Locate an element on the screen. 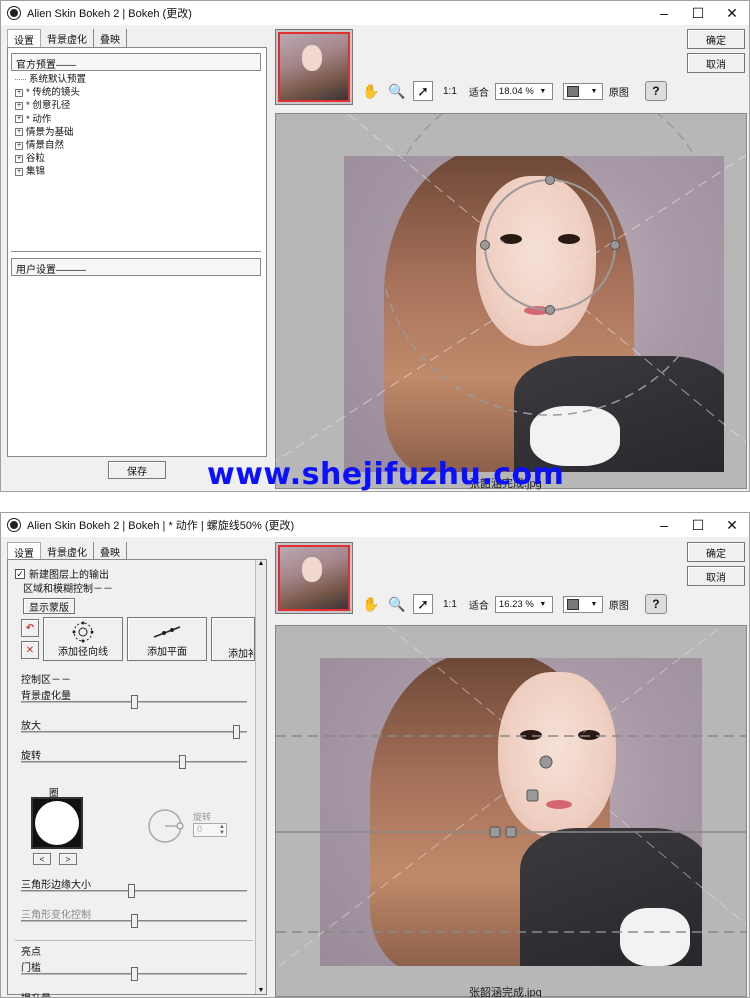 Image resolution: width=750 pixels, height=998 pixels. preset-item: + 集锦 is located at coordinates (50, 171).